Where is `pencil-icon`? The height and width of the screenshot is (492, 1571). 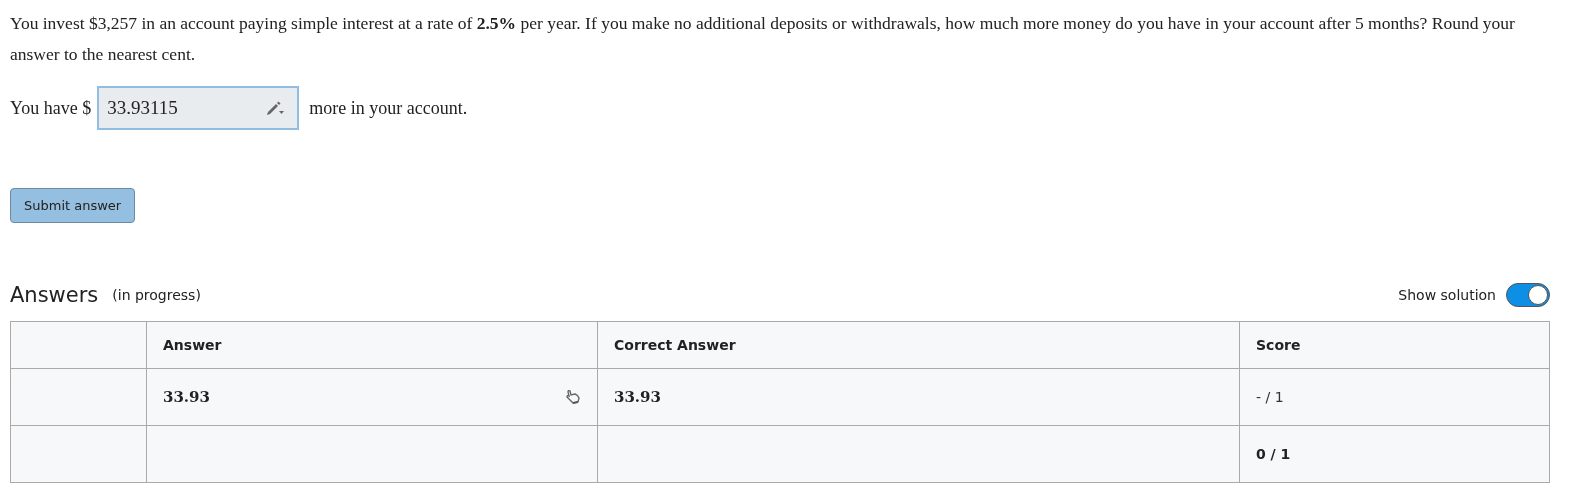
pencil-icon is located at coordinates (275, 108).